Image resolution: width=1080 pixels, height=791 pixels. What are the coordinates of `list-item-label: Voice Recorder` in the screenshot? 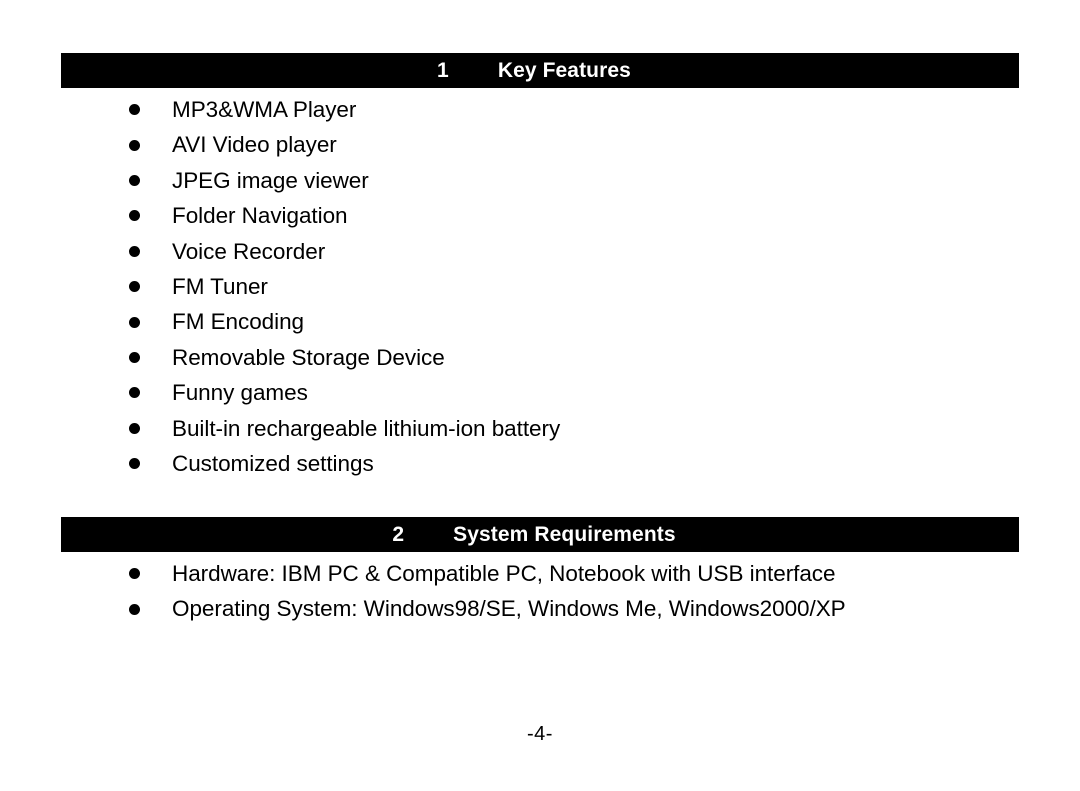 It's located at (249, 251).